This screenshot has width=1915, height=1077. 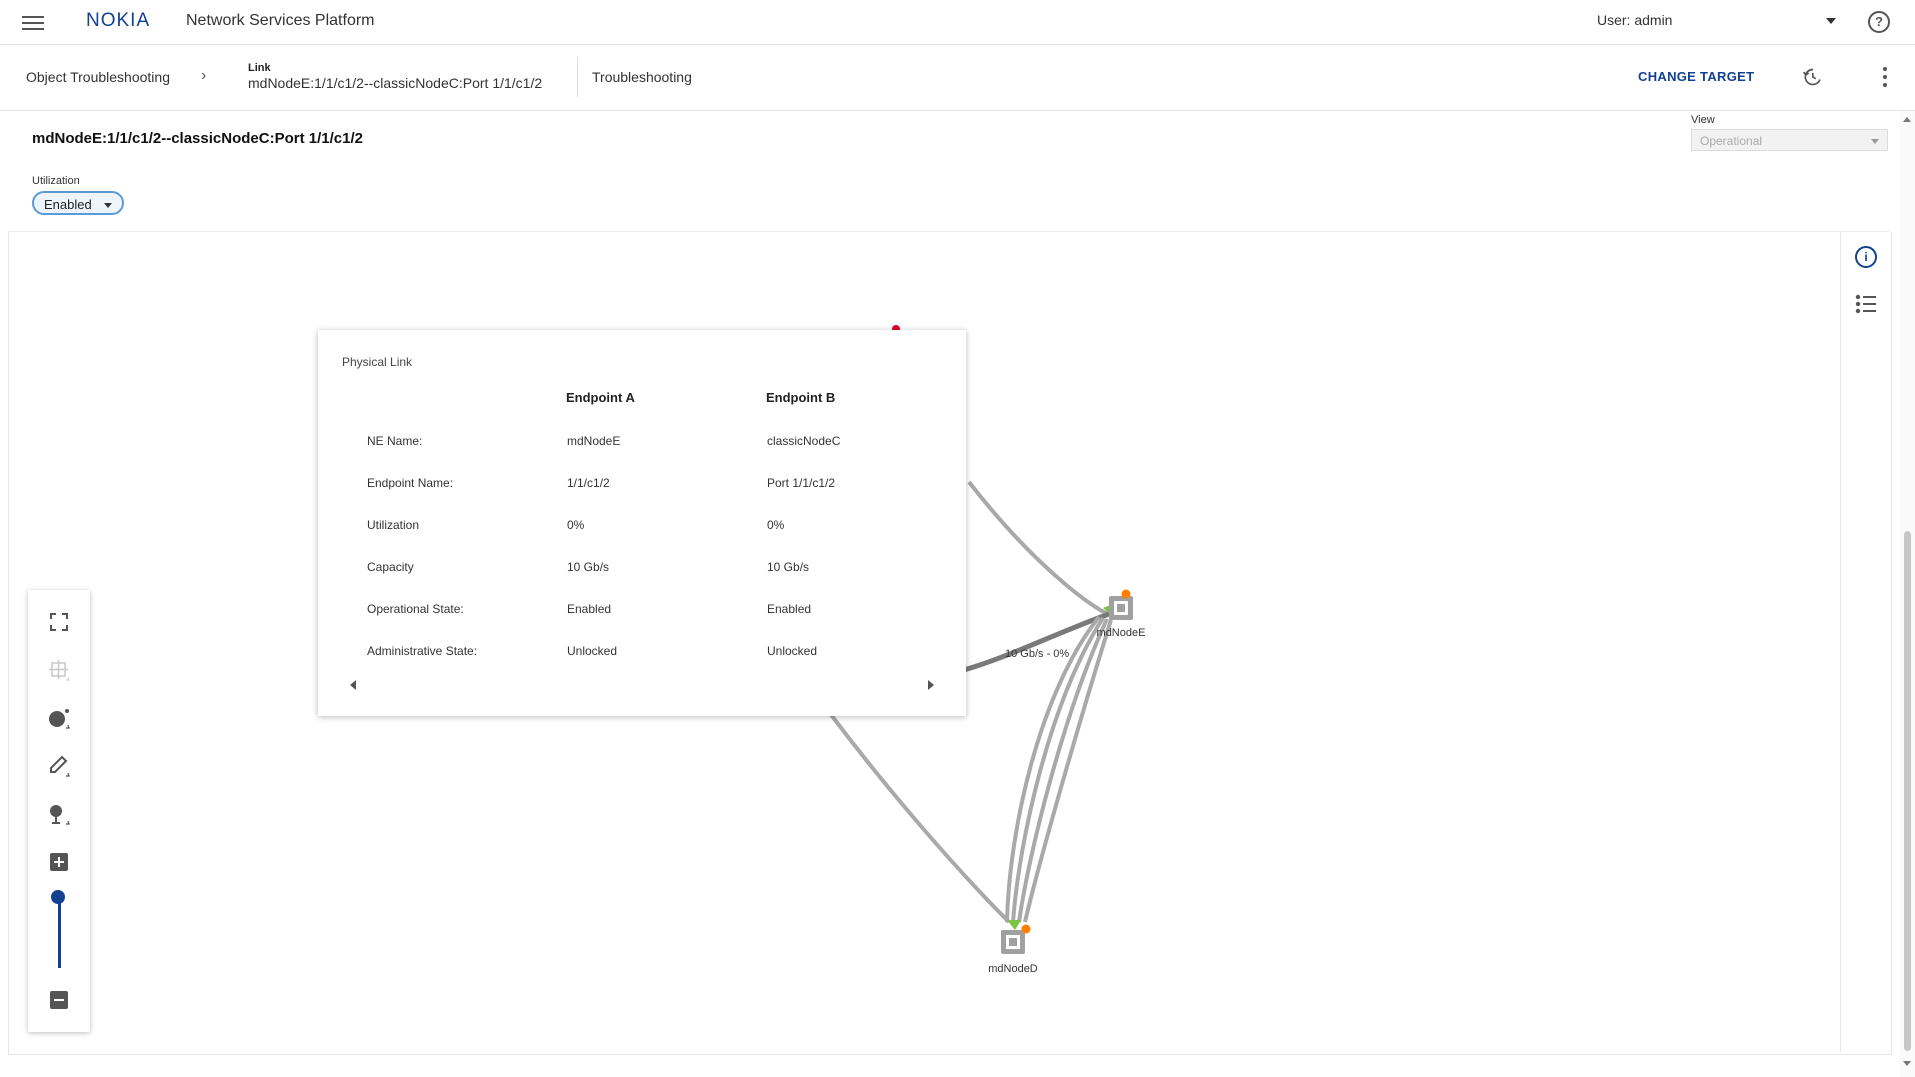 What do you see at coordinates (1907, 119) in the screenshot?
I see `scroll-up-arrow-icon` at bounding box center [1907, 119].